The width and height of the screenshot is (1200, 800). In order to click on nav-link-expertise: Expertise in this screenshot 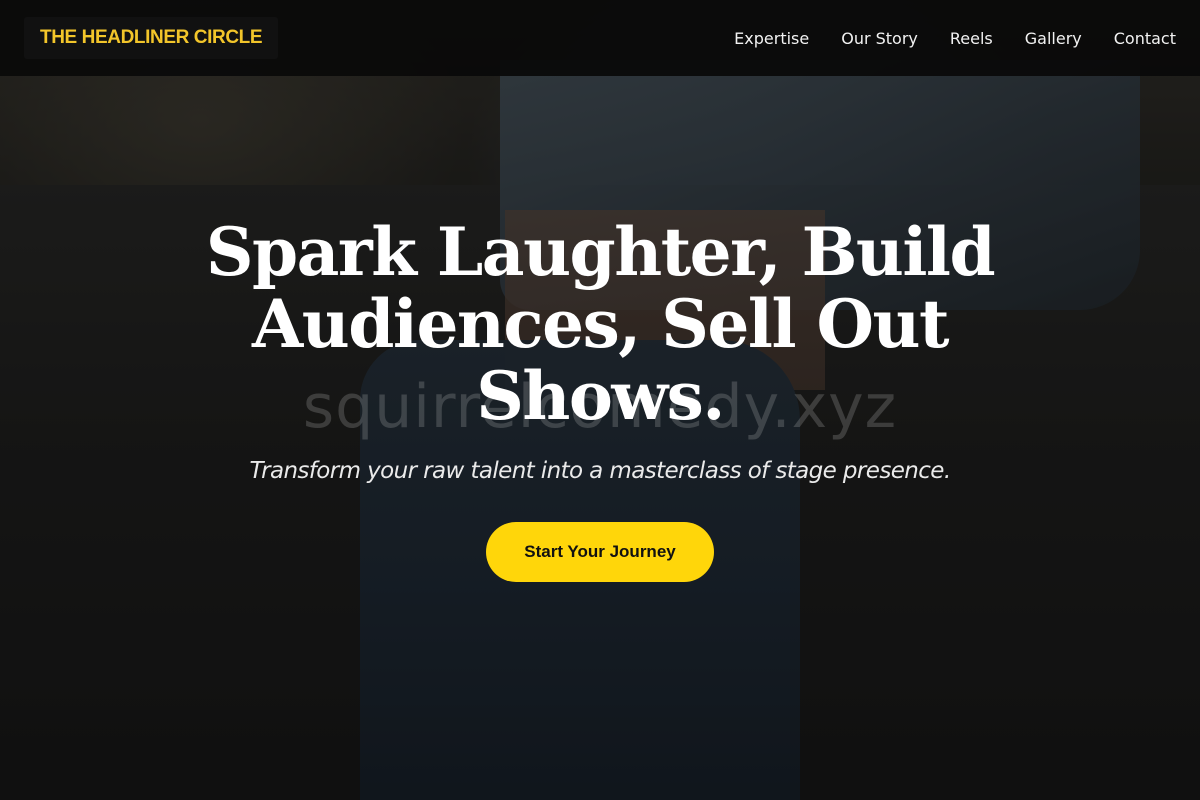, I will do `click(771, 38)`.